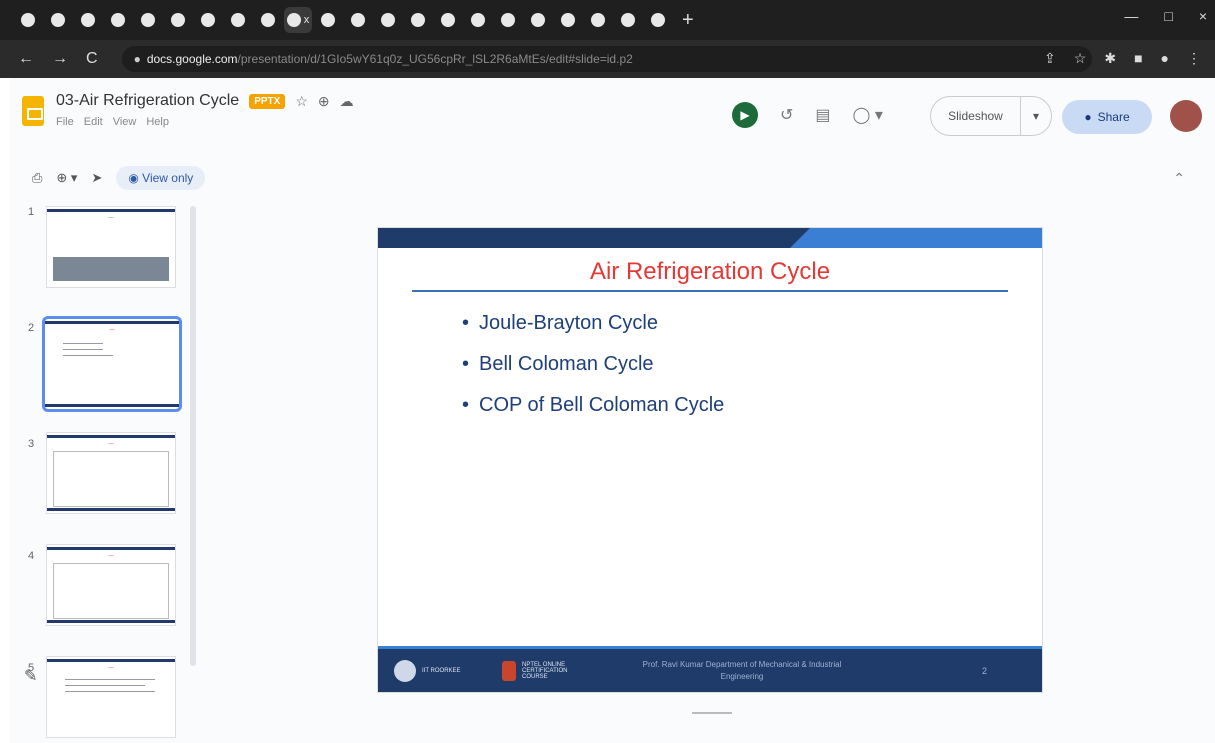  Describe the element at coordinates (347, 101) in the screenshot. I see `cloud-status-icon: ☁` at that location.